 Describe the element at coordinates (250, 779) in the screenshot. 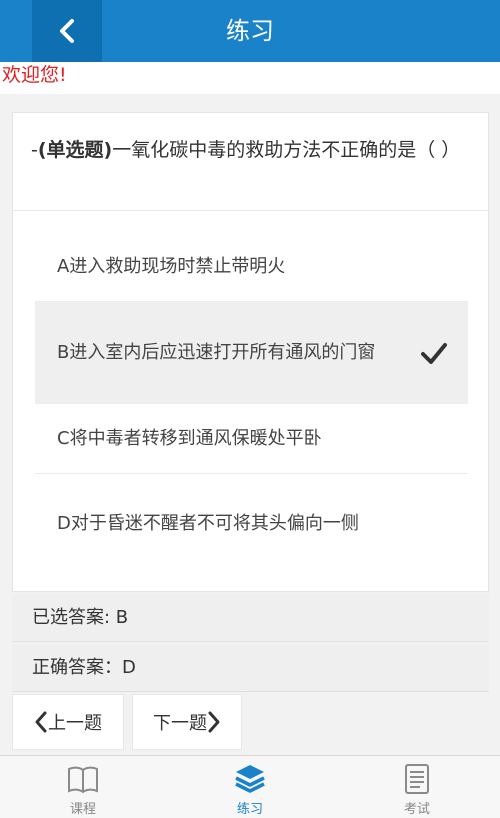

I see `layers-icon` at that location.